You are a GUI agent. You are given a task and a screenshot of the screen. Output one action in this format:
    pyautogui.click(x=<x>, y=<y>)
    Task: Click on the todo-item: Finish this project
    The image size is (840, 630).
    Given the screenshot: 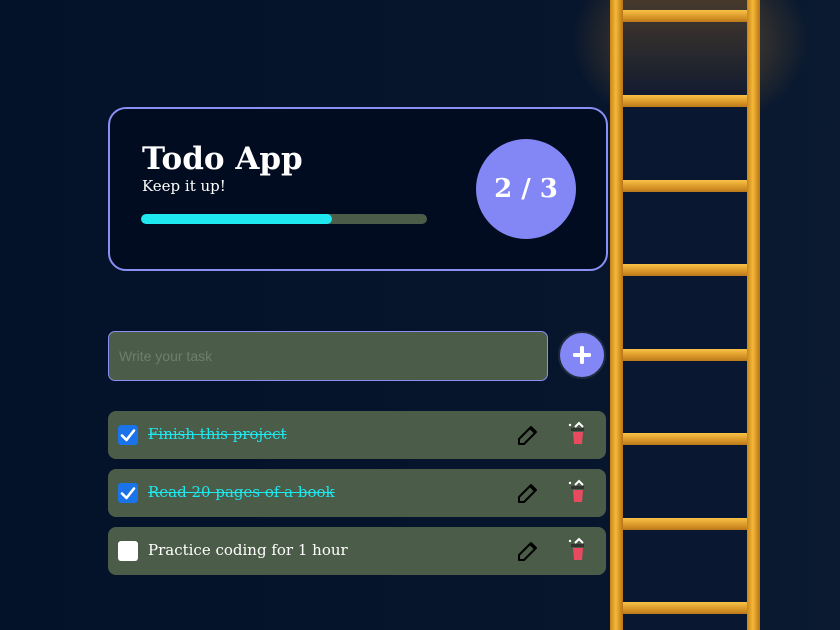 What is the action you would take?
    pyautogui.click(x=357, y=435)
    